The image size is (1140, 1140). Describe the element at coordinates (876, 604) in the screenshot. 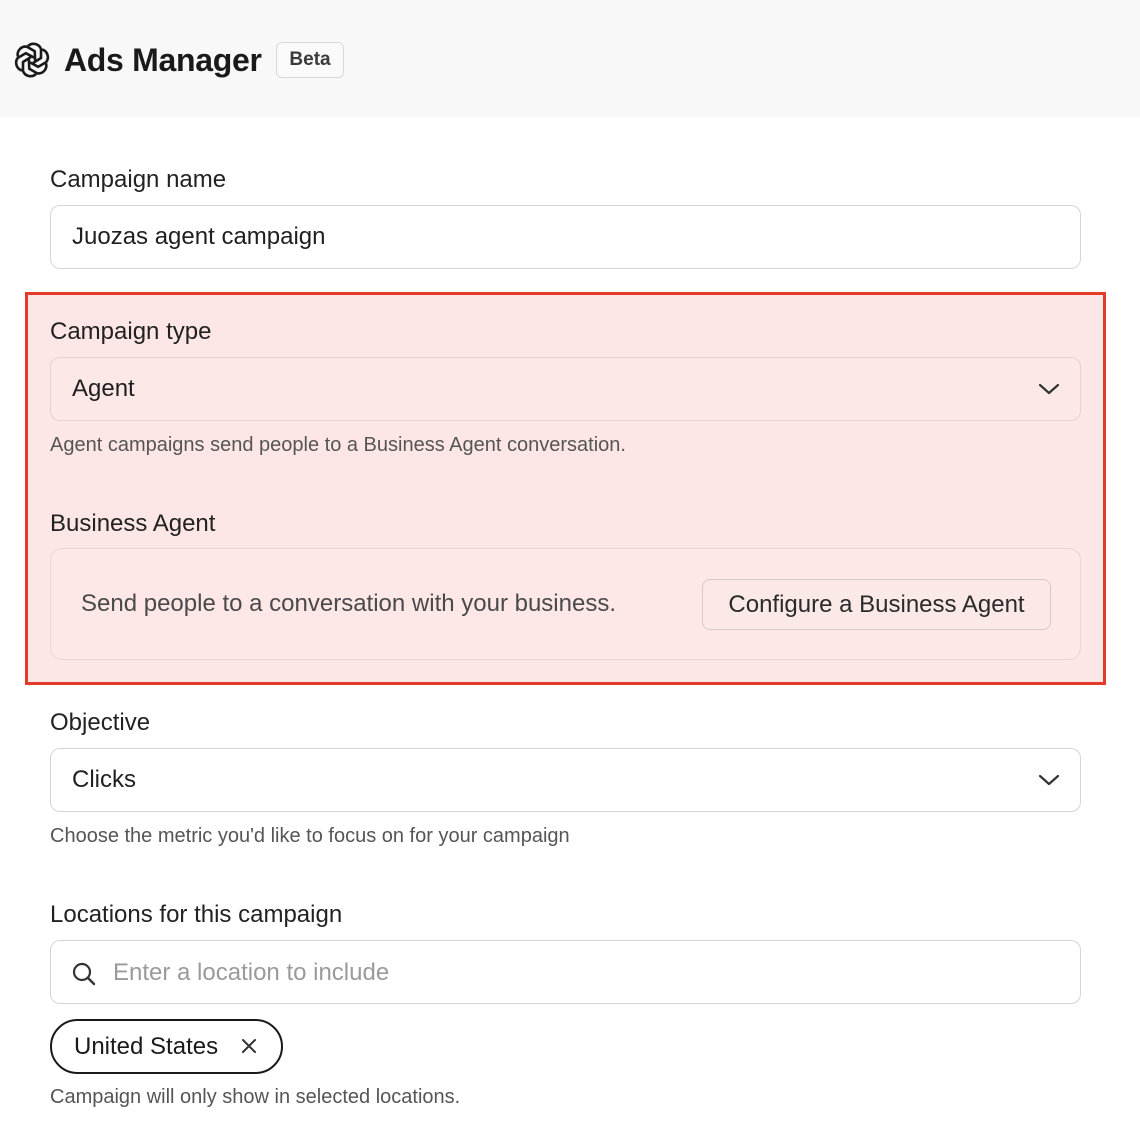

I see `configure-business-agent-button: Configure a Business Agent` at that location.